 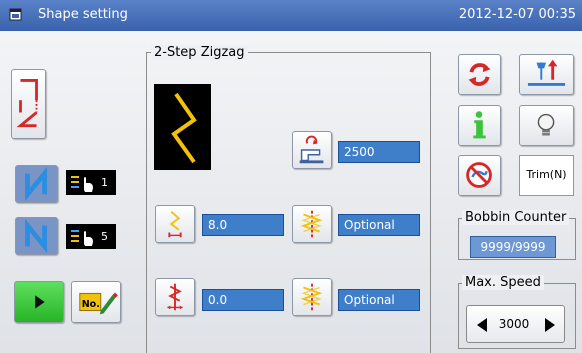 What do you see at coordinates (91, 304) in the screenshot?
I see `svg-text: No.` at bounding box center [91, 304].